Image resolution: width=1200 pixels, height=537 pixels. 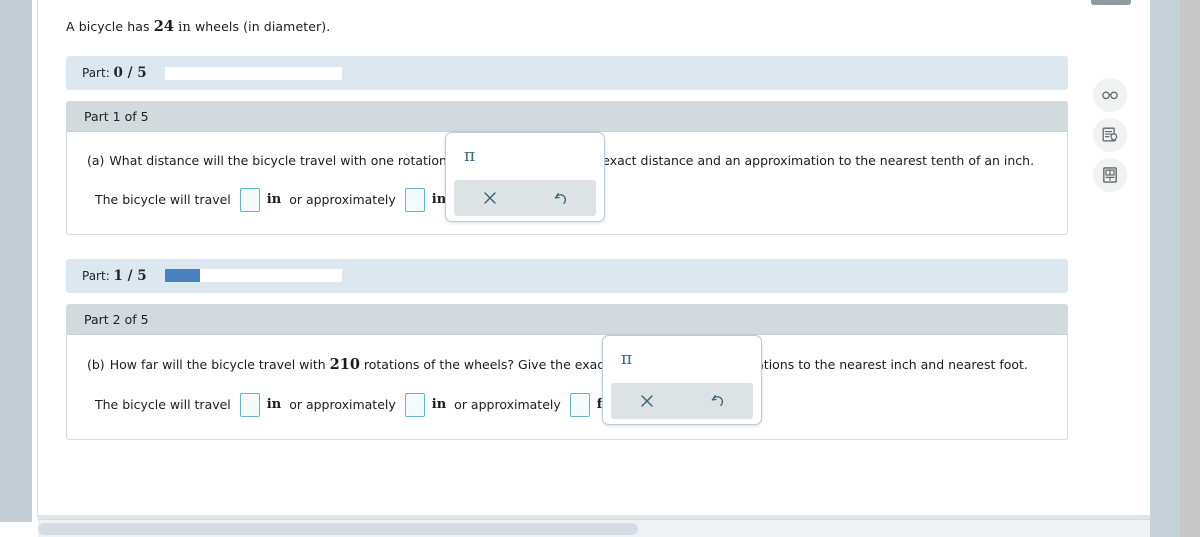 What do you see at coordinates (260, 26) in the screenshot?
I see `problem-statement-suffix: wheels (in diameter).` at bounding box center [260, 26].